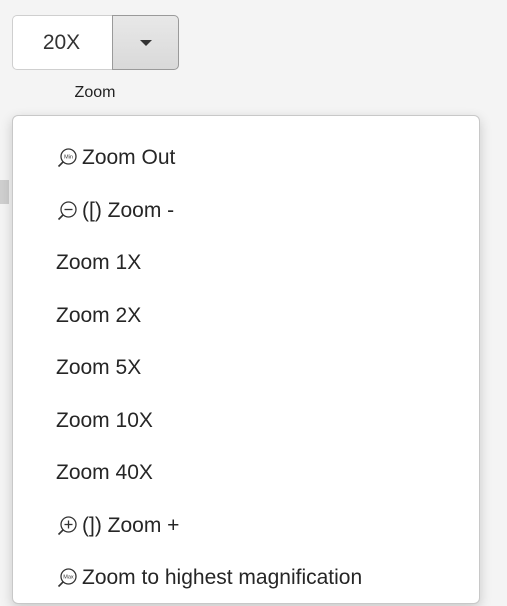  I want to click on menu-item-zoom-10x: Zoom 10X, so click(246, 421).